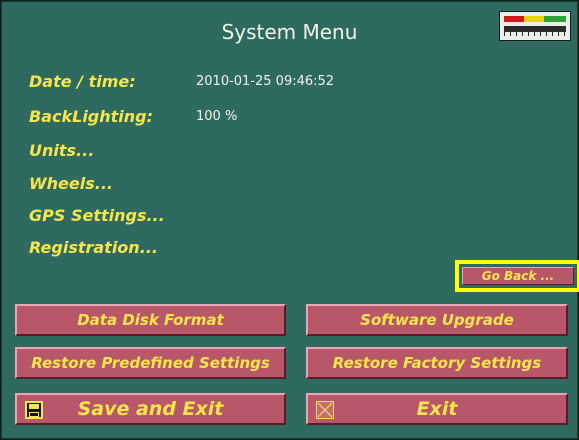 The width and height of the screenshot is (579, 440). What do you see at coordinates (555, 19) in the screenshot?
I see `meter-green-segment` at bounding box center [555, 19].